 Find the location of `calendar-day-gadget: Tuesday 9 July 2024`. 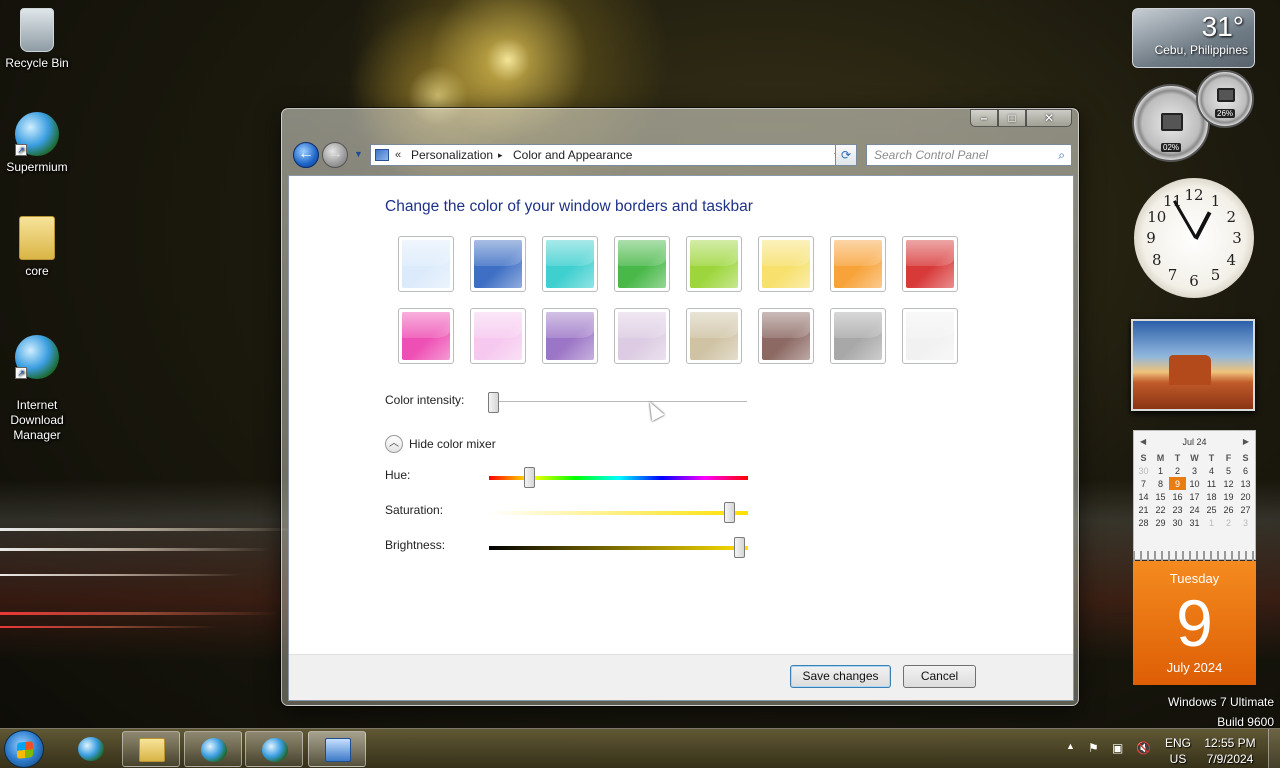

calendar-day-gadget: Tuesday 9 July 2024 is located at coordinates (1194, 623).